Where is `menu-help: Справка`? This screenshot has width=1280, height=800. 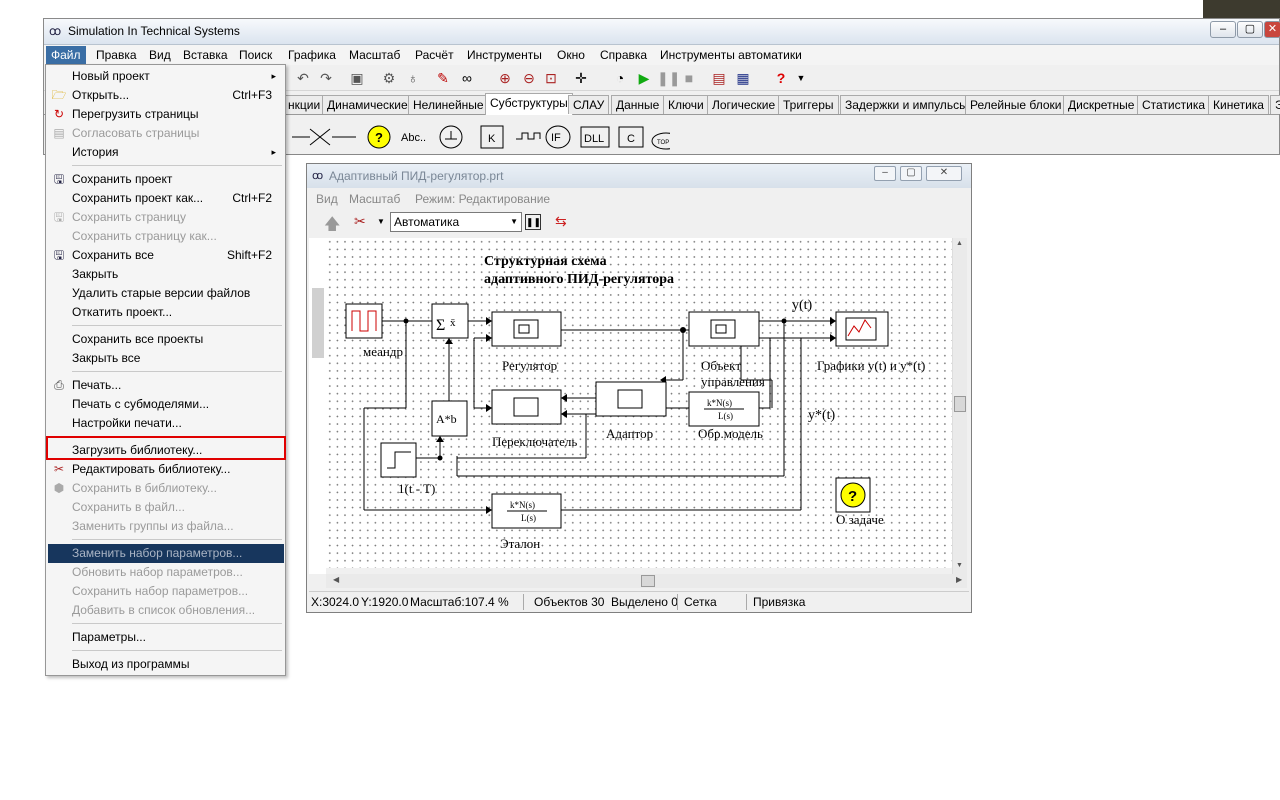
menu-help: Справка is located at coordinates (623, 55).